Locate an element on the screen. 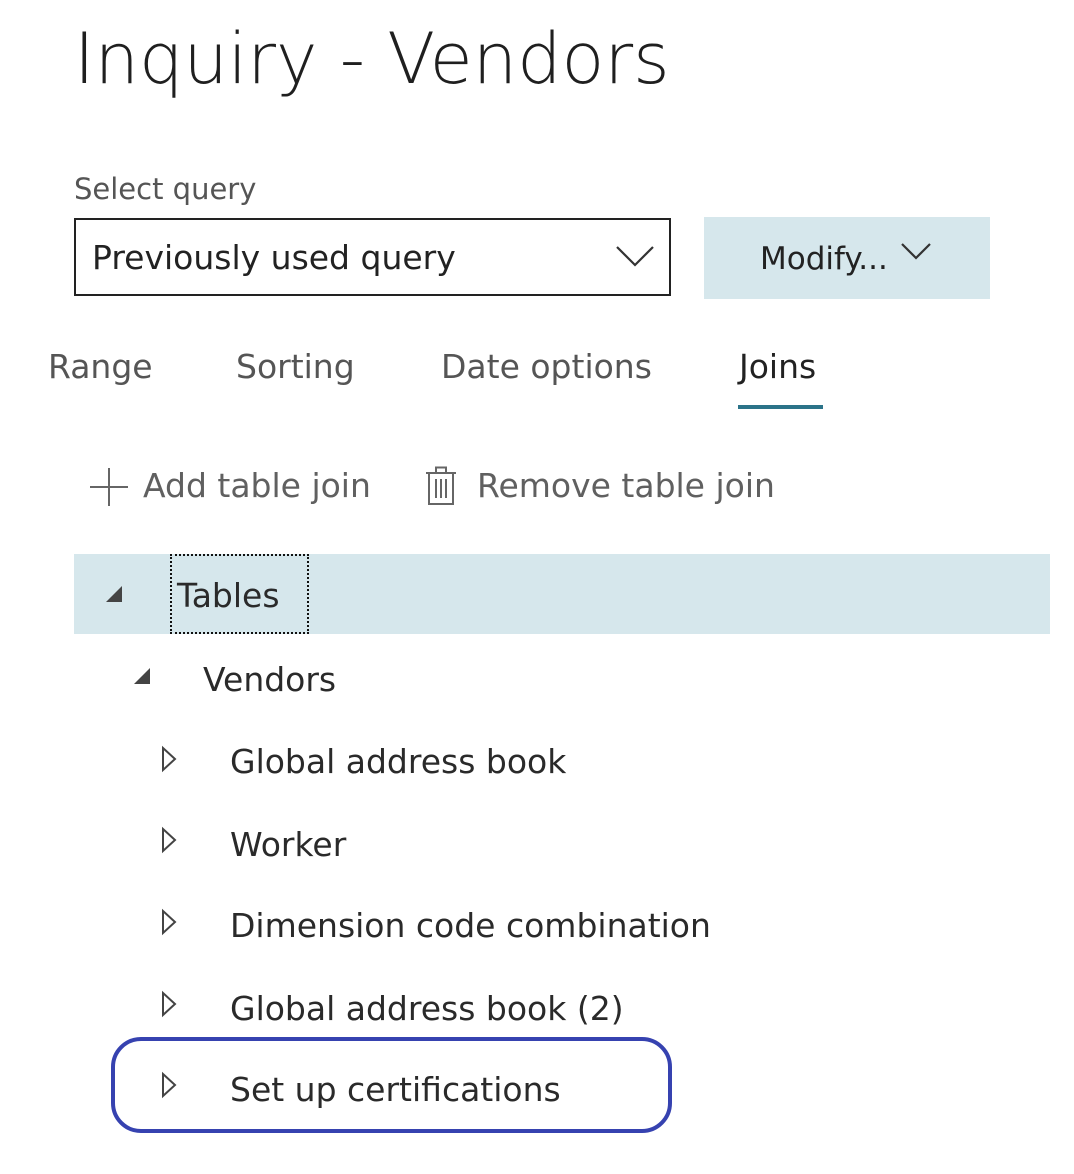 This screenshot has height=1174, width=1074. tab-active-indicator is located at coordinates (780, 407).